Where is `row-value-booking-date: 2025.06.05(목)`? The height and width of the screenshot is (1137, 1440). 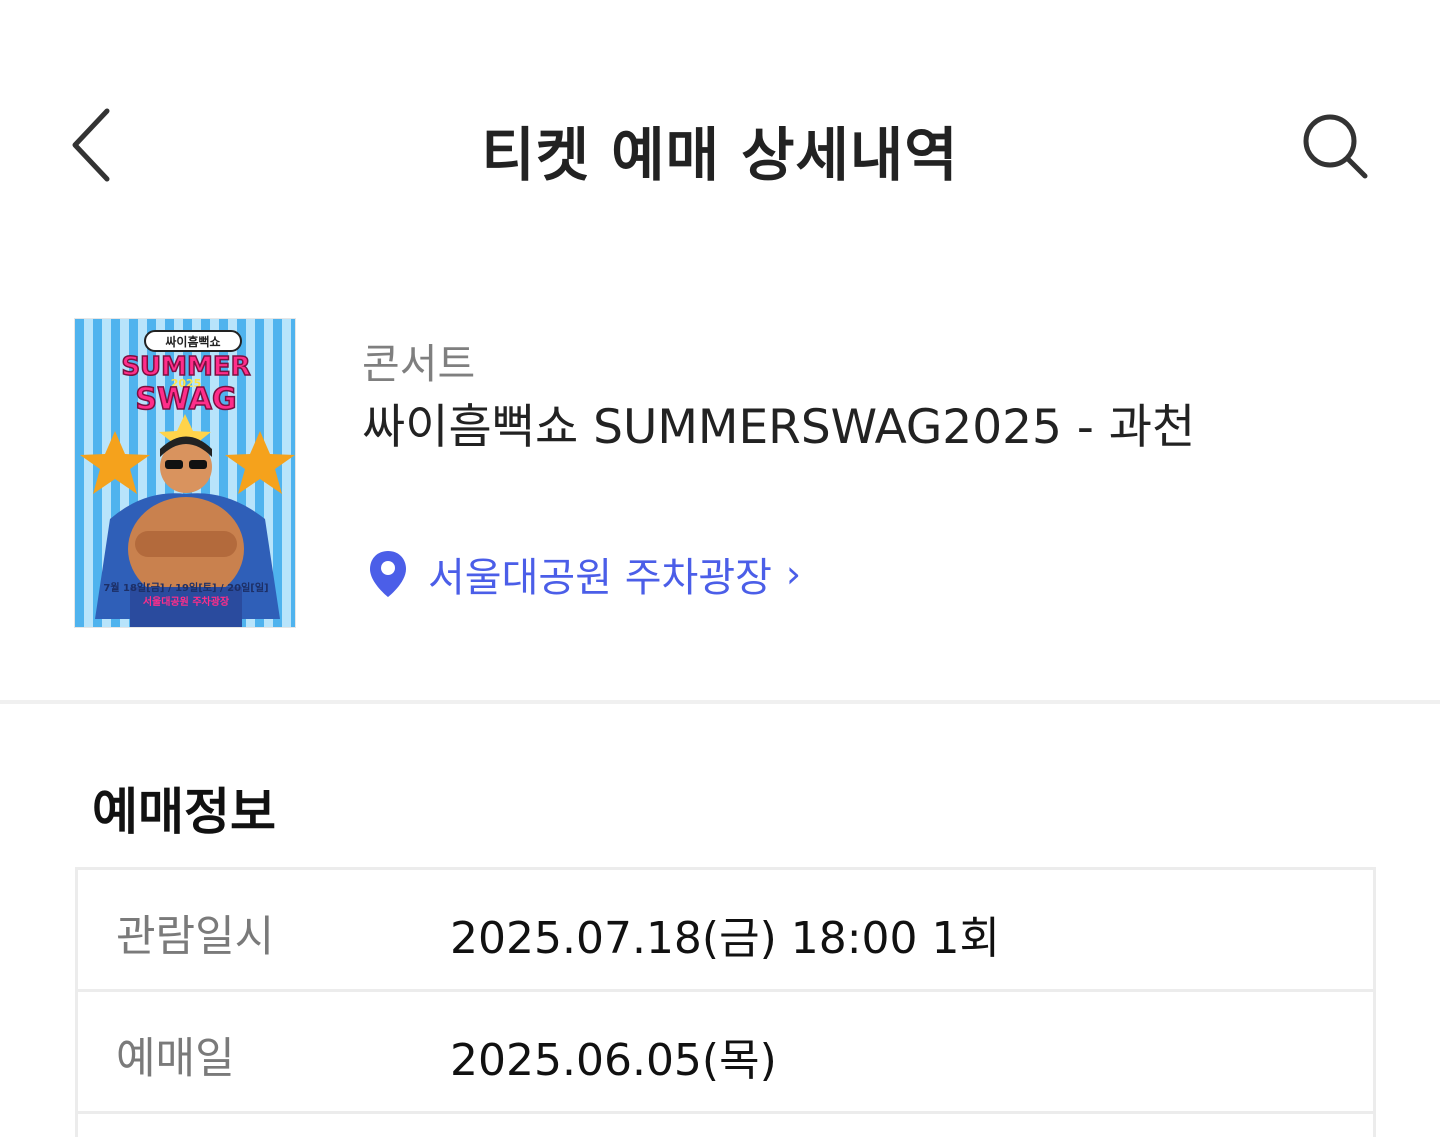 row-value-booking-date: 2025.06.05(목) is located at coordinates (613, 1060).